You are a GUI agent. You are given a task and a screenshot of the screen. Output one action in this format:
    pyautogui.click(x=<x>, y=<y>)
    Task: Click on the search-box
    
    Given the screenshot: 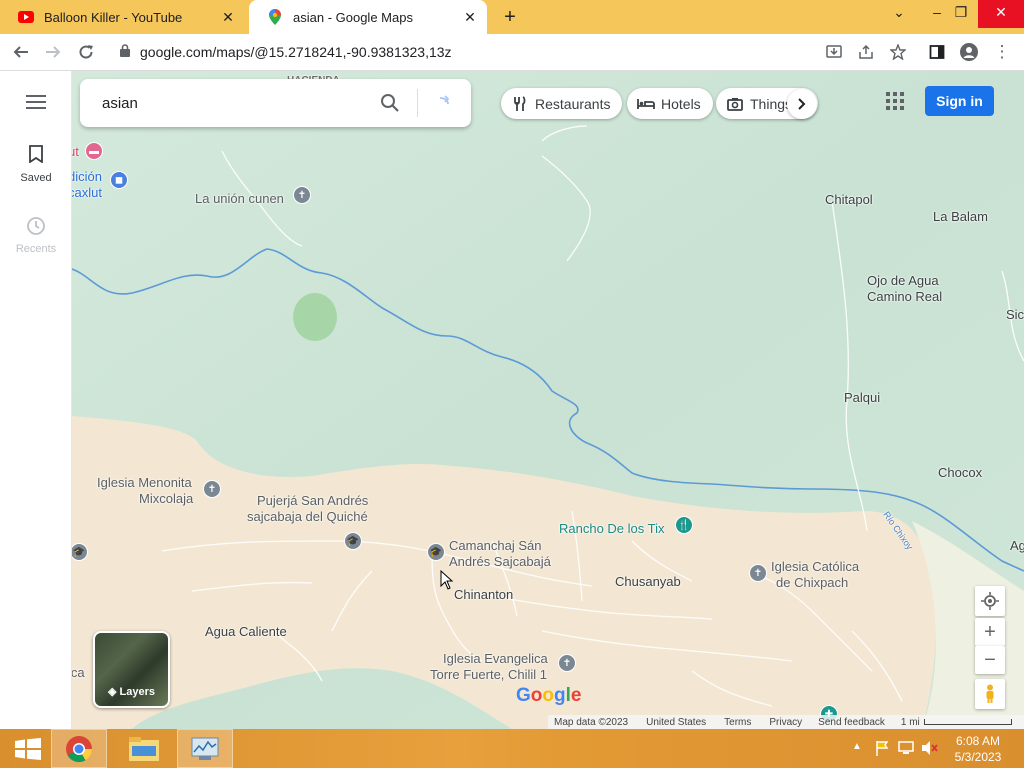 What is the action you would take?
    pyautogui.click(x=275, y=103)
    